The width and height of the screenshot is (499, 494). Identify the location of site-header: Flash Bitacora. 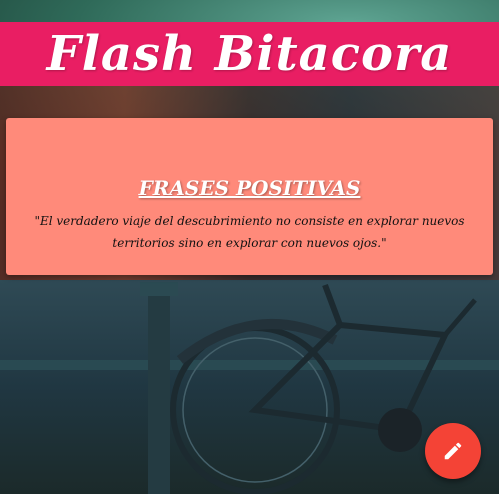
(249, 54).